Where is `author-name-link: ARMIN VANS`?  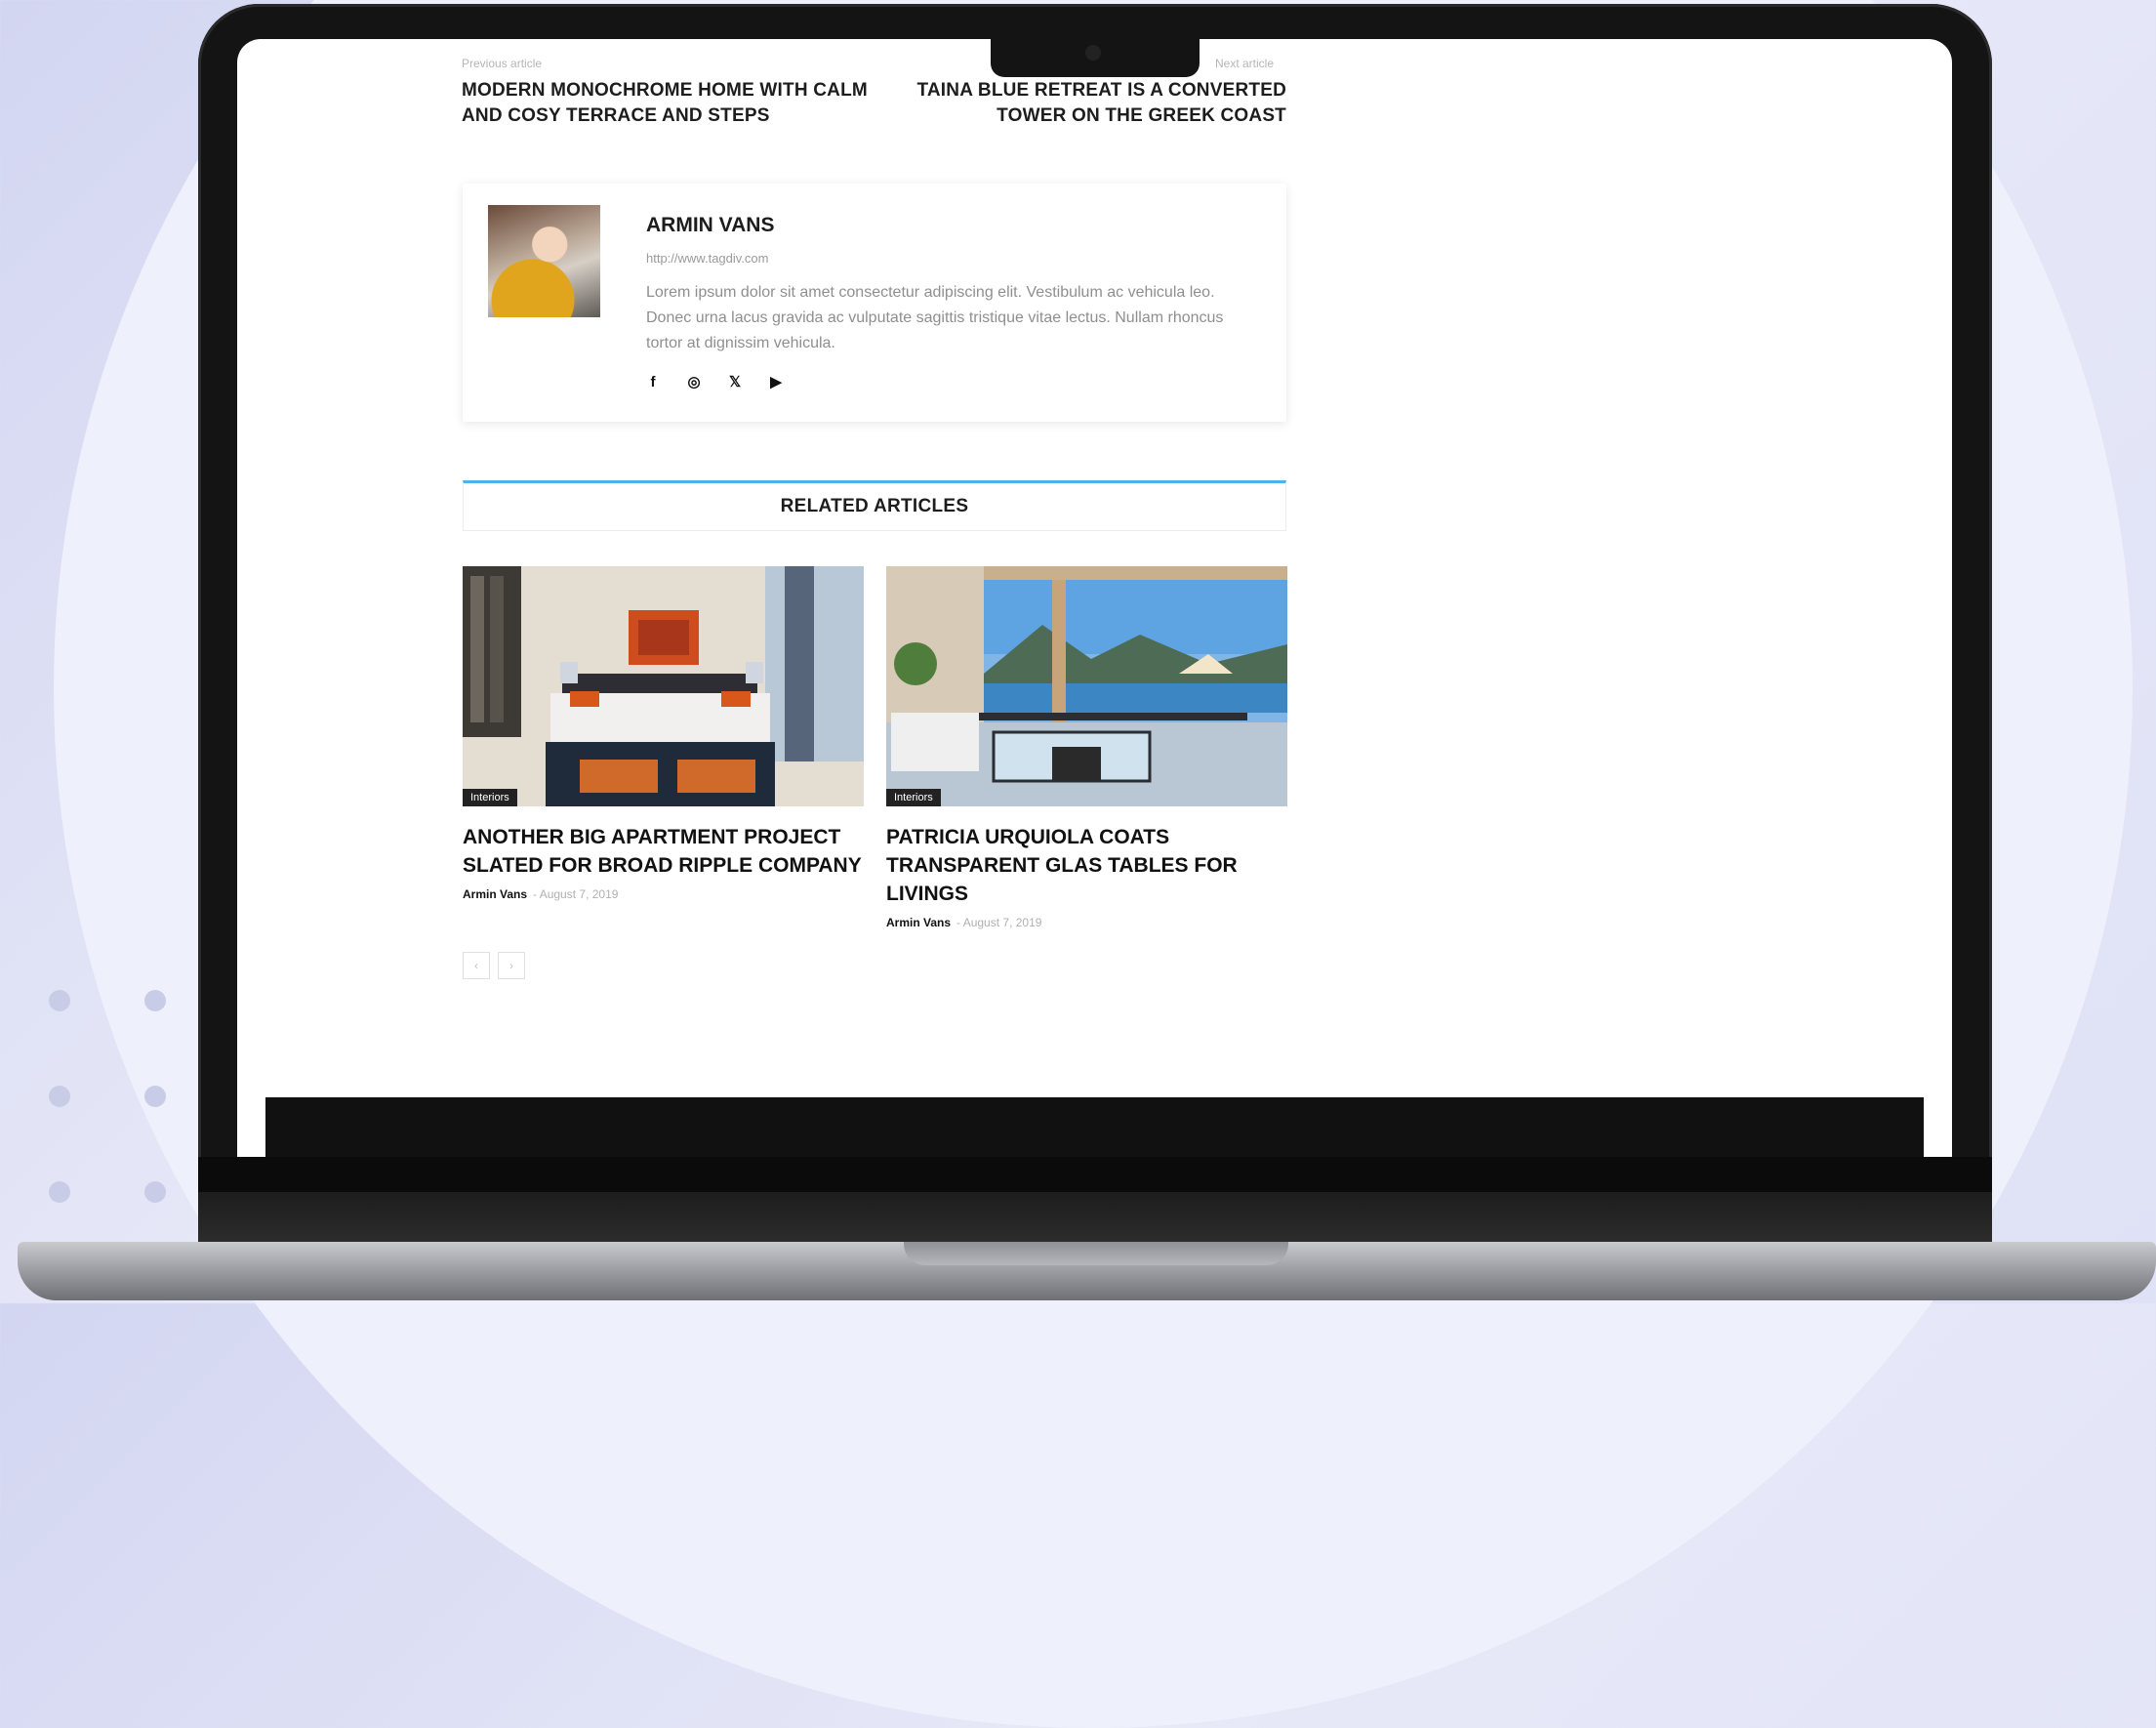 author-name-link: ARMIN VANS is located at coordinates (710, 225).